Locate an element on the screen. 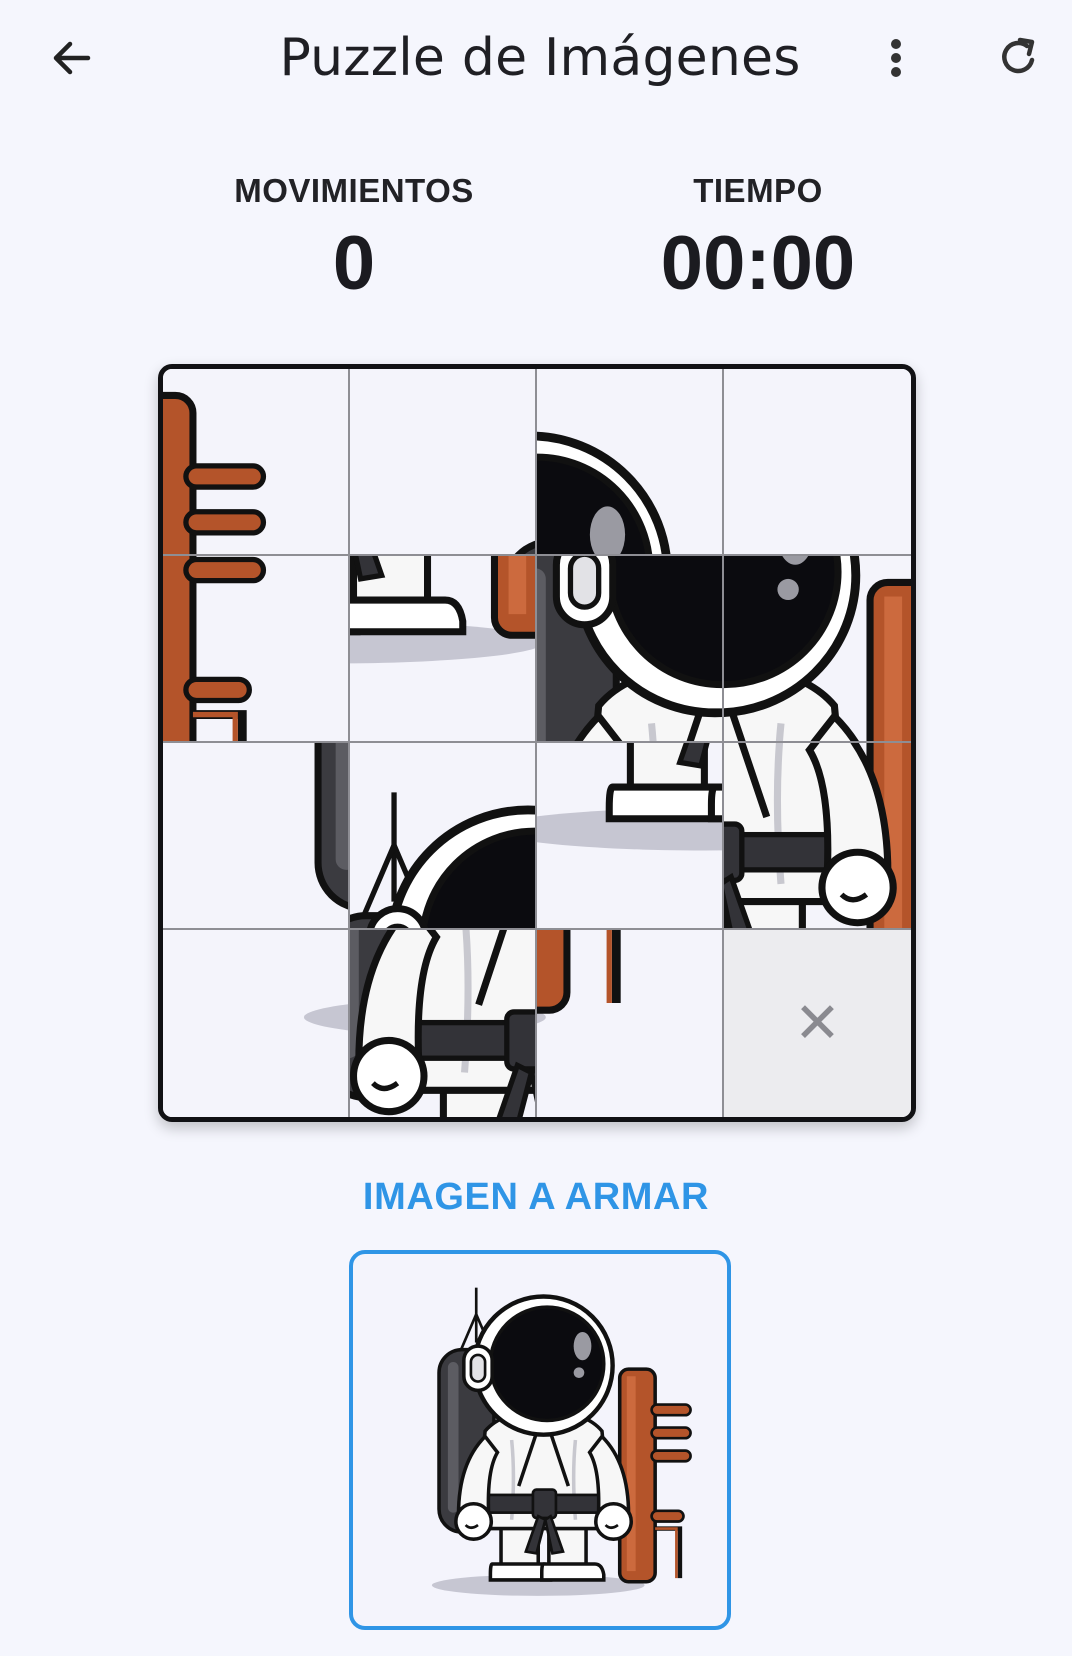 The width and height of the screenshot is (1072, 1656). more-options-button is located at coordinates (896, 58).